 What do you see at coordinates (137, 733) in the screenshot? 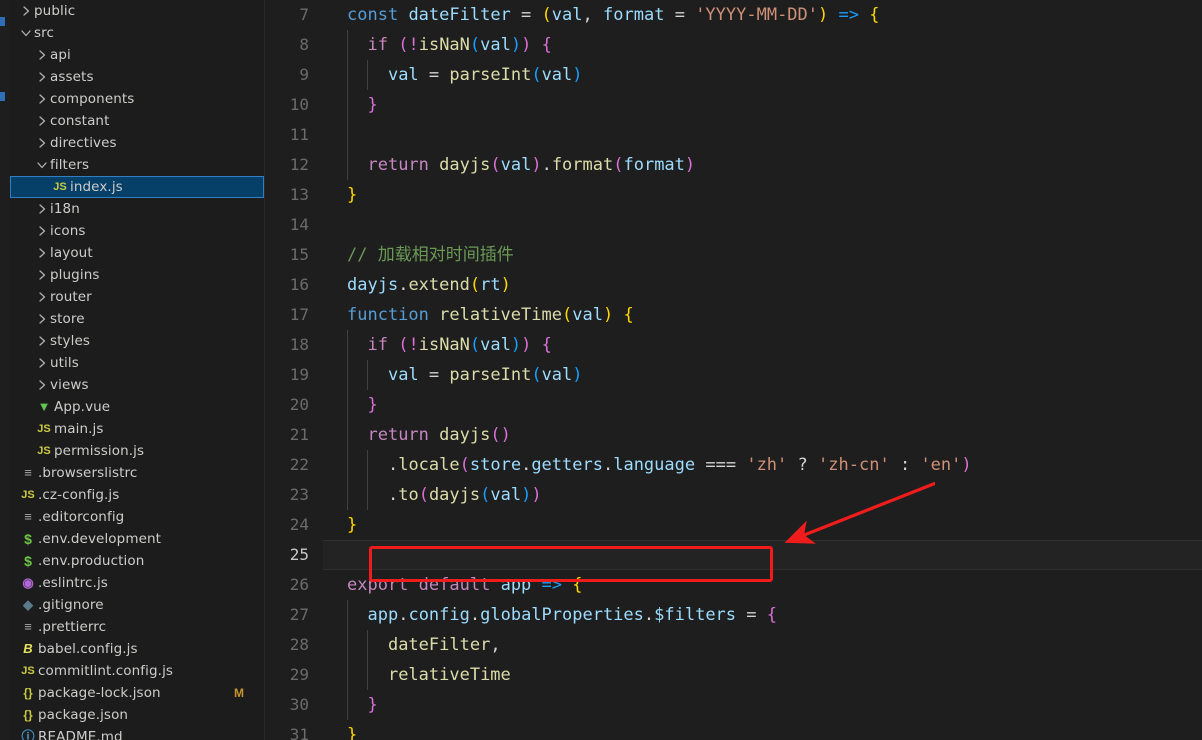
I see `tree-file-readmemd: ⓘ README.md` at bounding box center [137, 733].